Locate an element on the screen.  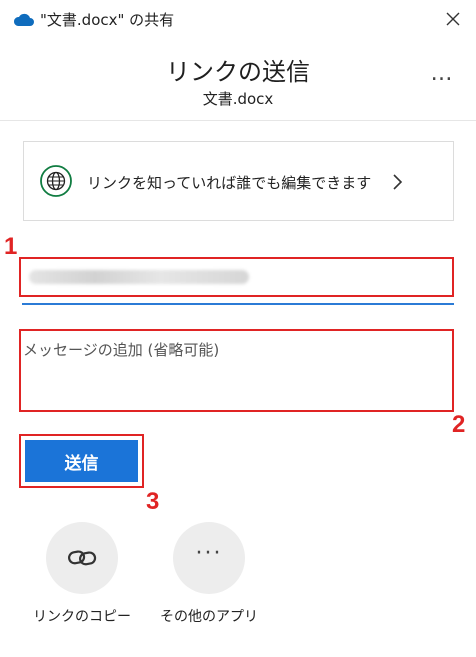
copy-link-icon-circle is located at coordinates (82, 558).